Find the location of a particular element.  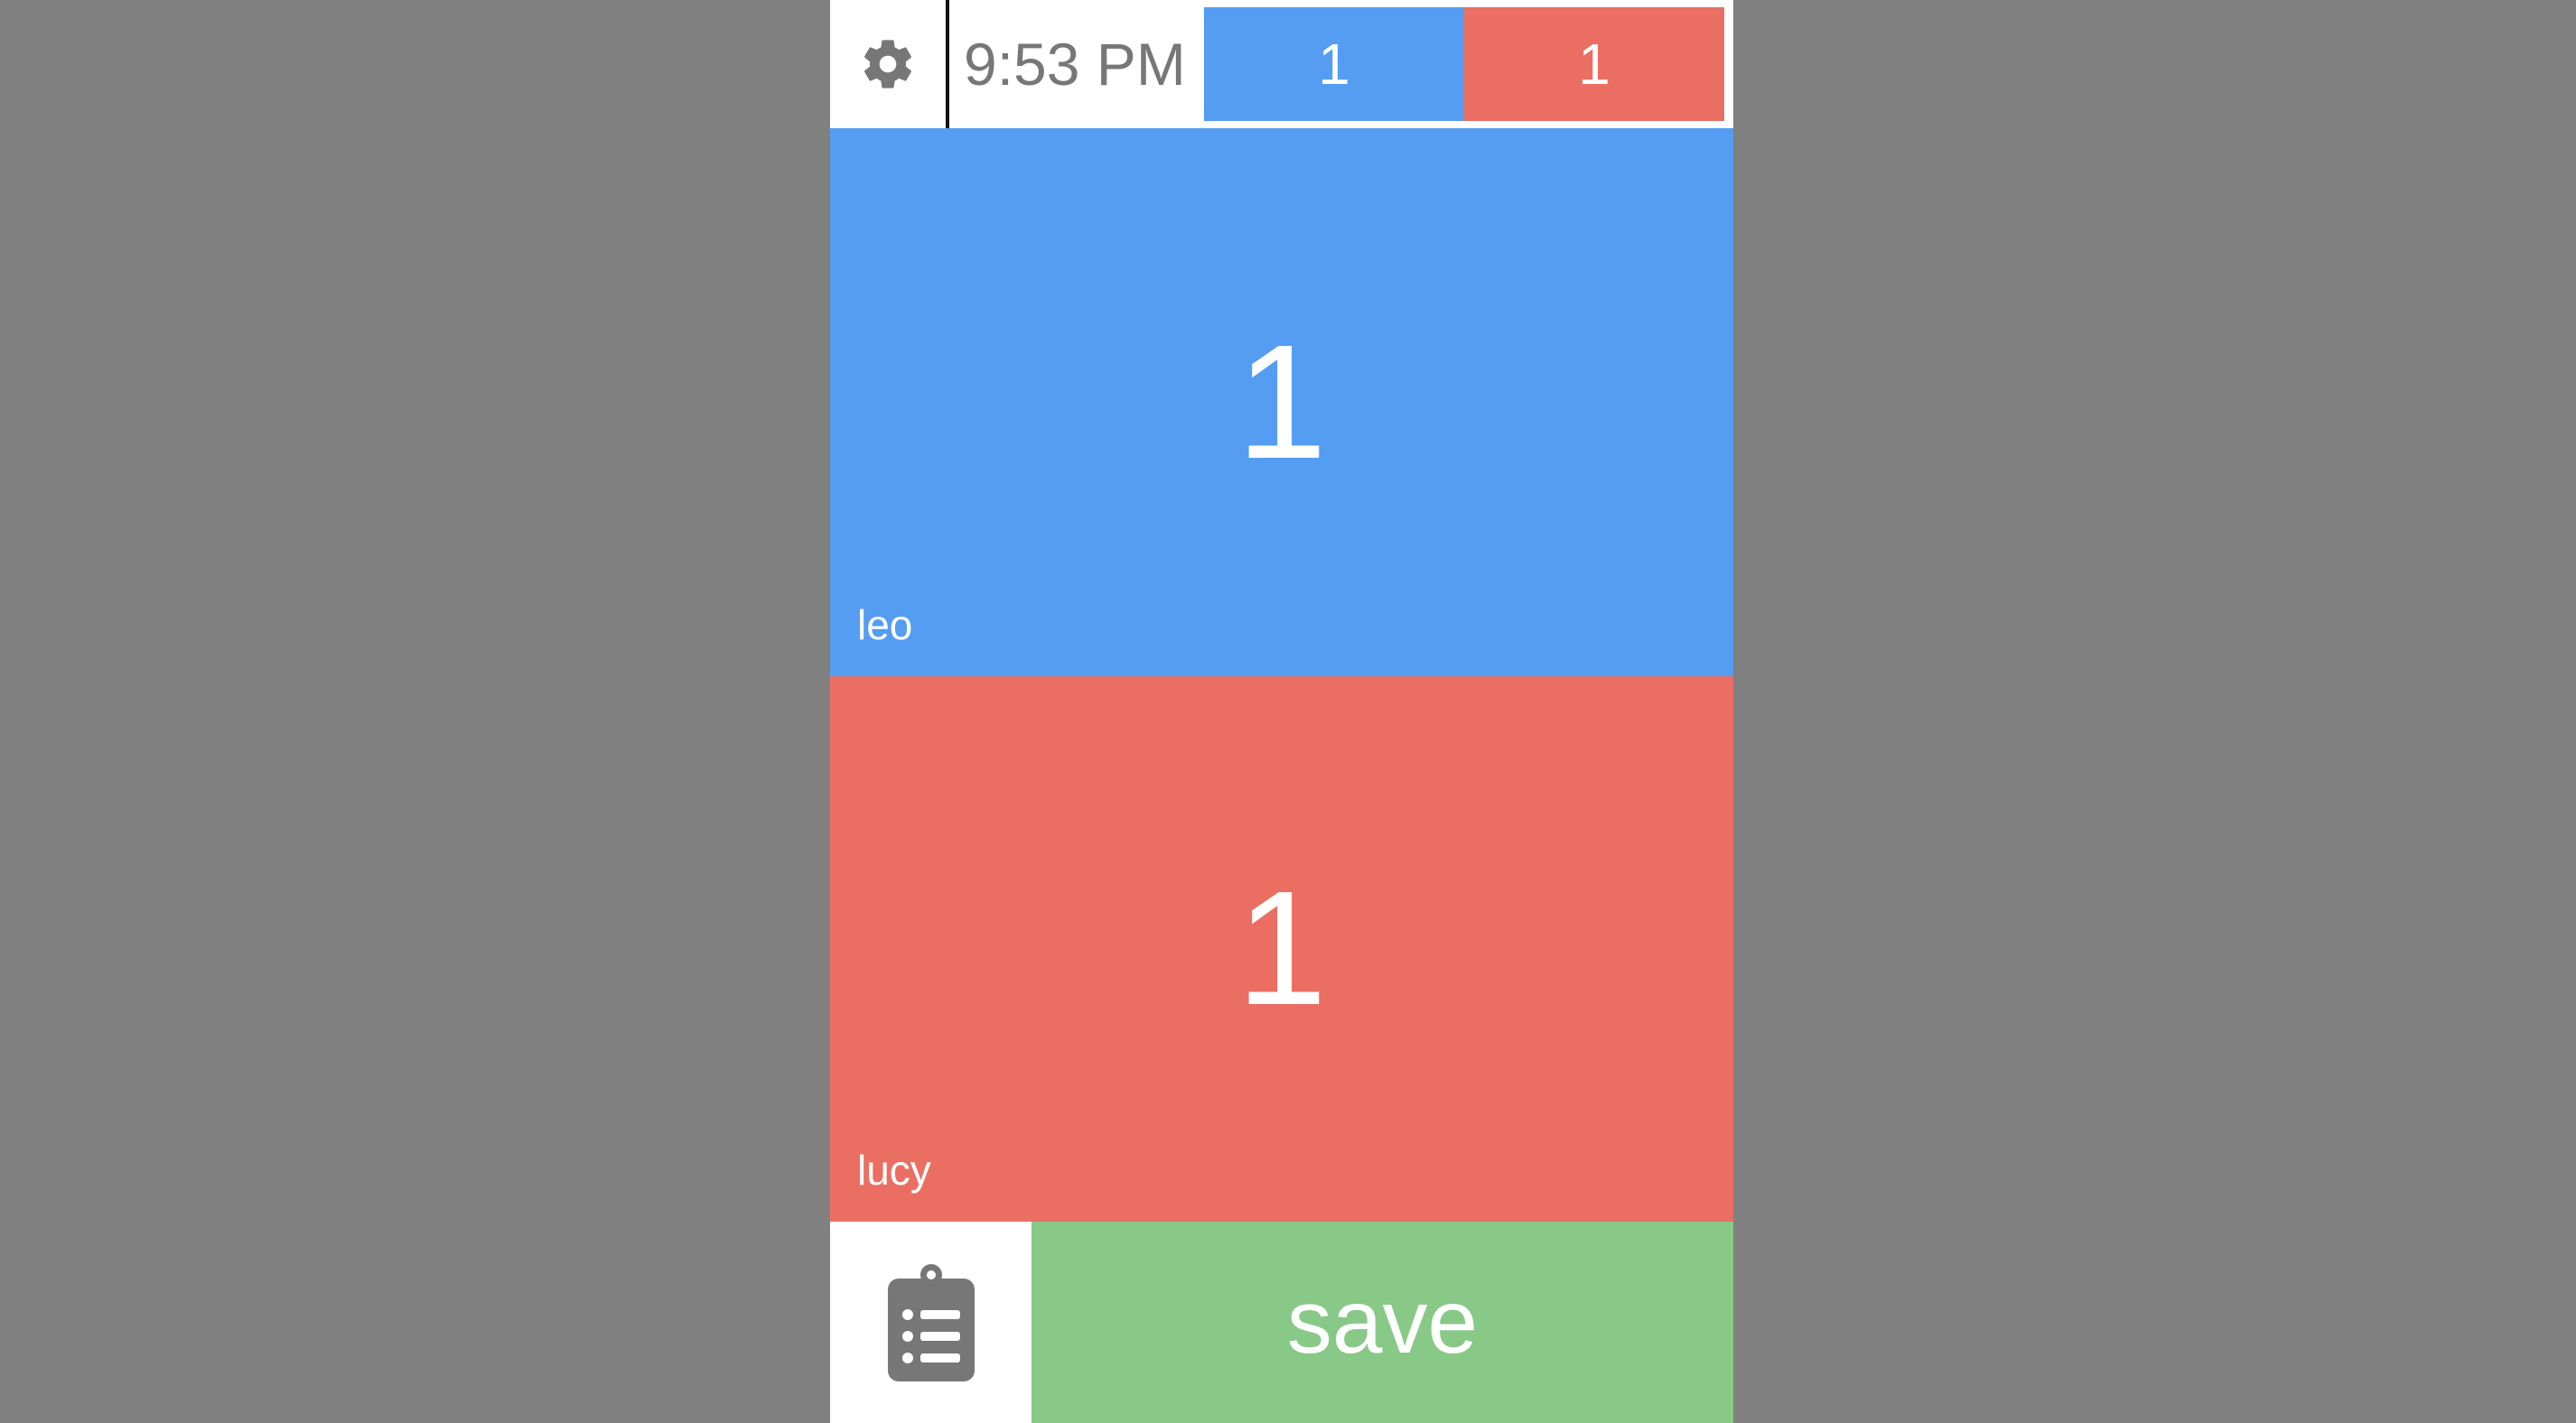

clipboard-list-icon is located at coordinates (931, 1322).